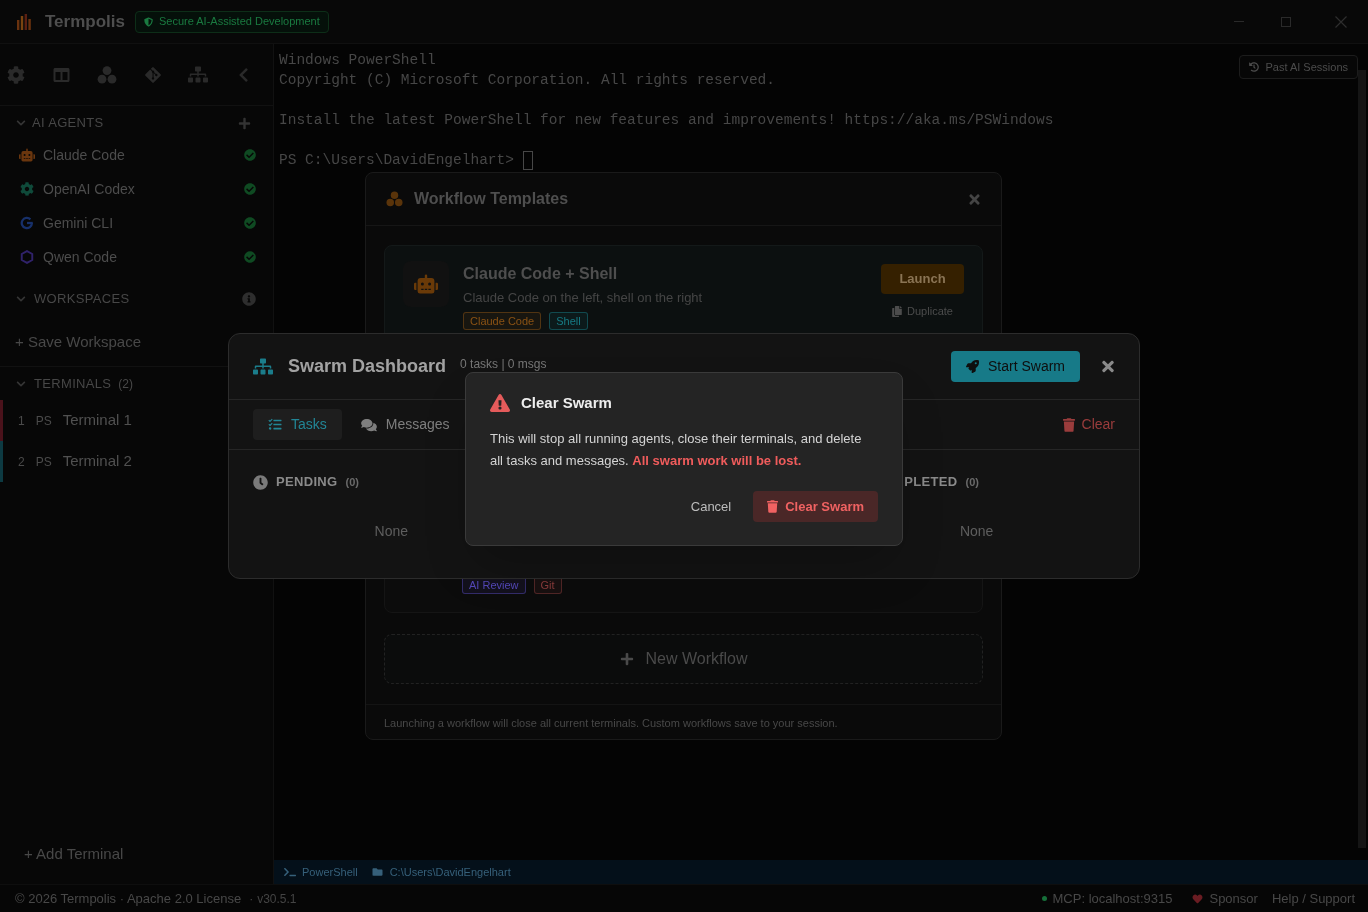  What do you see at coordinates (27, 189) in the screenshot?
I see `gear-icon` at bounding box center [27, 189].